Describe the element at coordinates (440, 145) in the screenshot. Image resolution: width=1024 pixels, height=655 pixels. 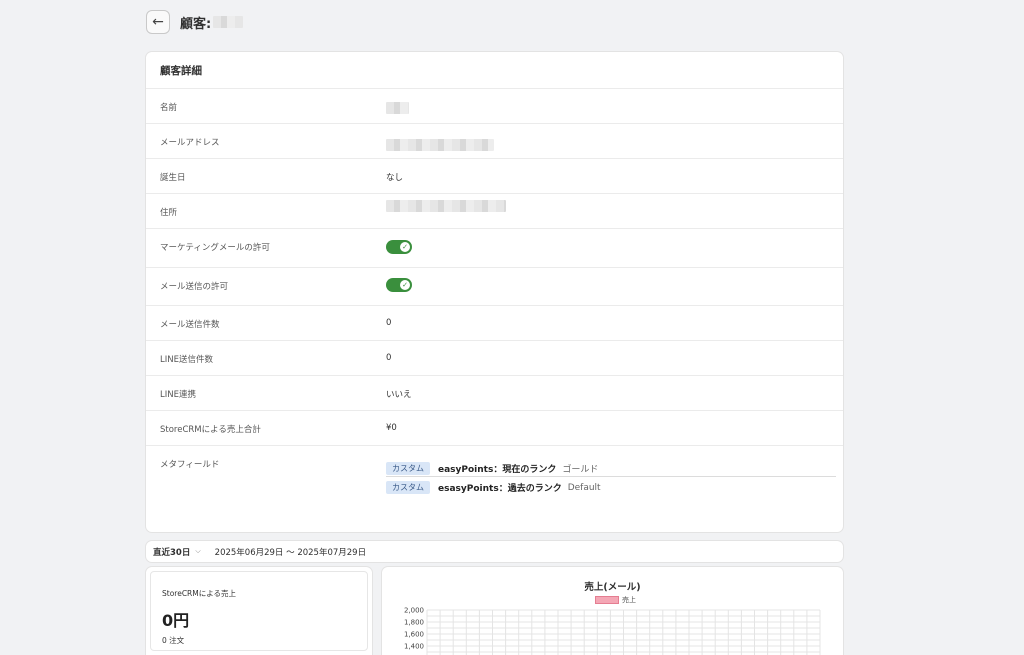
I see `redacted-email` at that location.